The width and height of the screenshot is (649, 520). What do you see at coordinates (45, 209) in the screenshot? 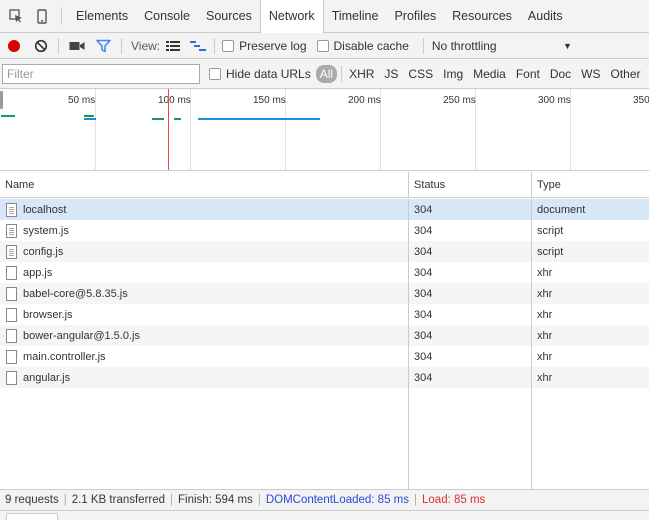
I see `request-name: localhost` at bounding box center [45, 209].